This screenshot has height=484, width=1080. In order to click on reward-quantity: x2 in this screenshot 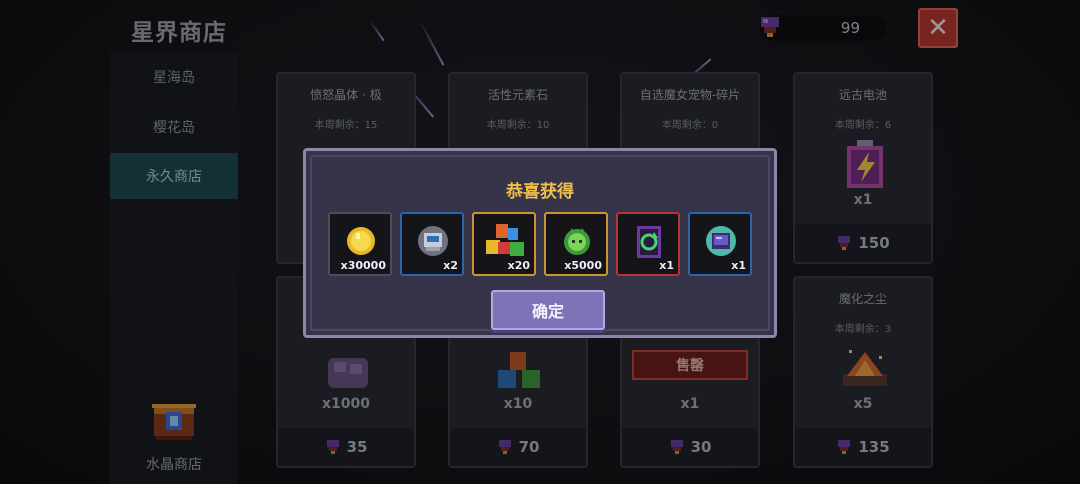, I will do `click(450, 265)`.